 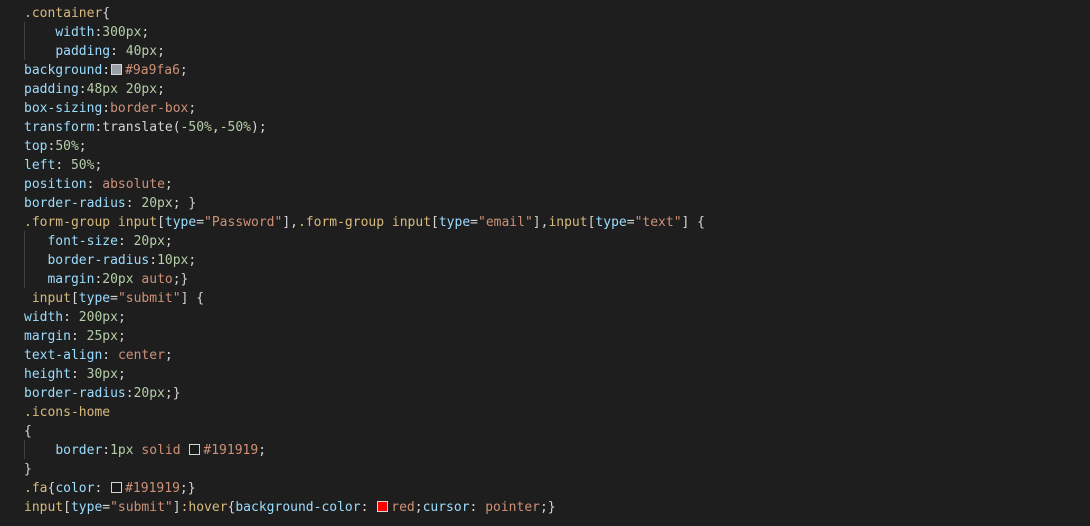 I want to click on code-line: margin: 25px;, so click(x=75, y=336).